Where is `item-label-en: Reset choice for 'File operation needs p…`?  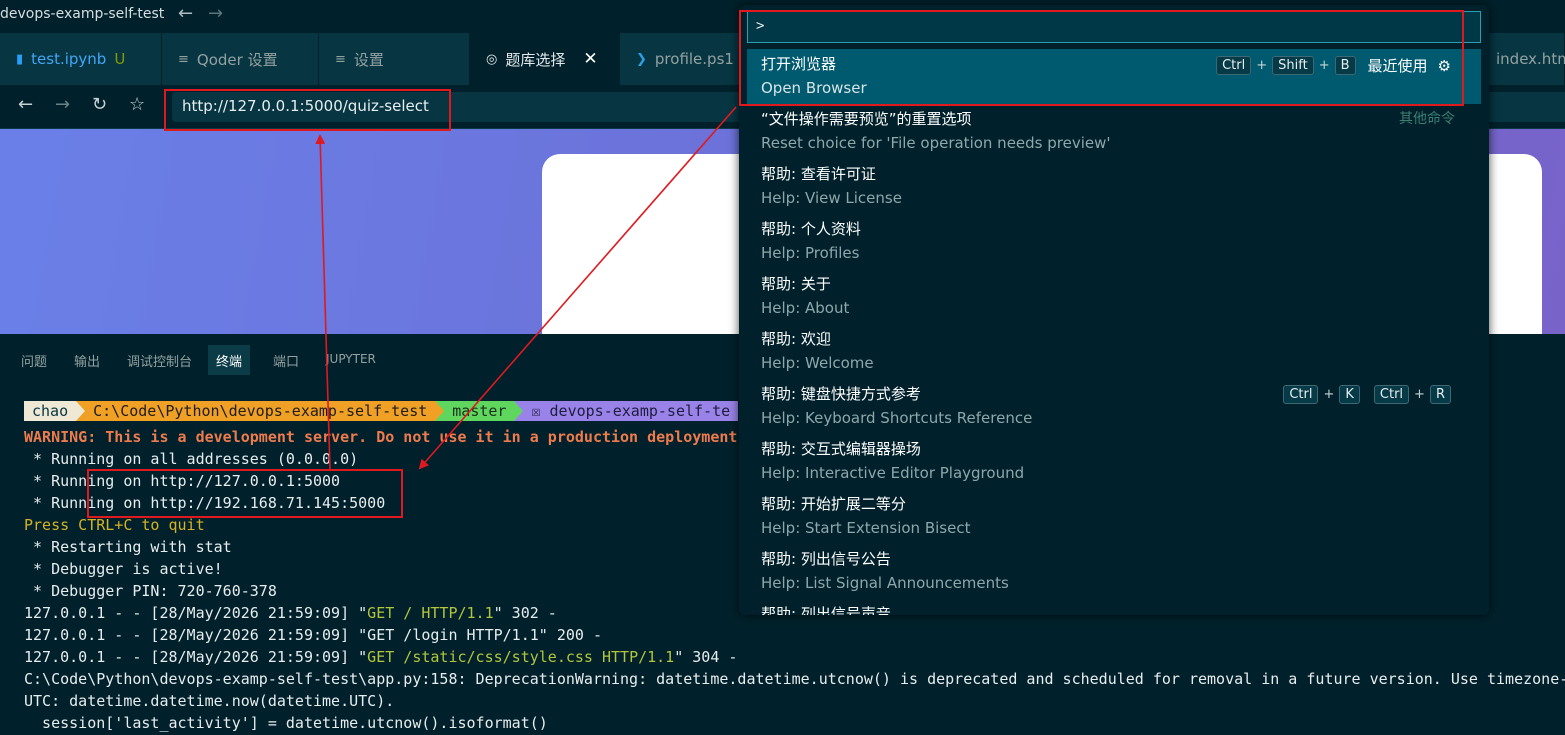 item-label-en: Reset choice for 'File operation needs p… is located at coordinates (936, 143).